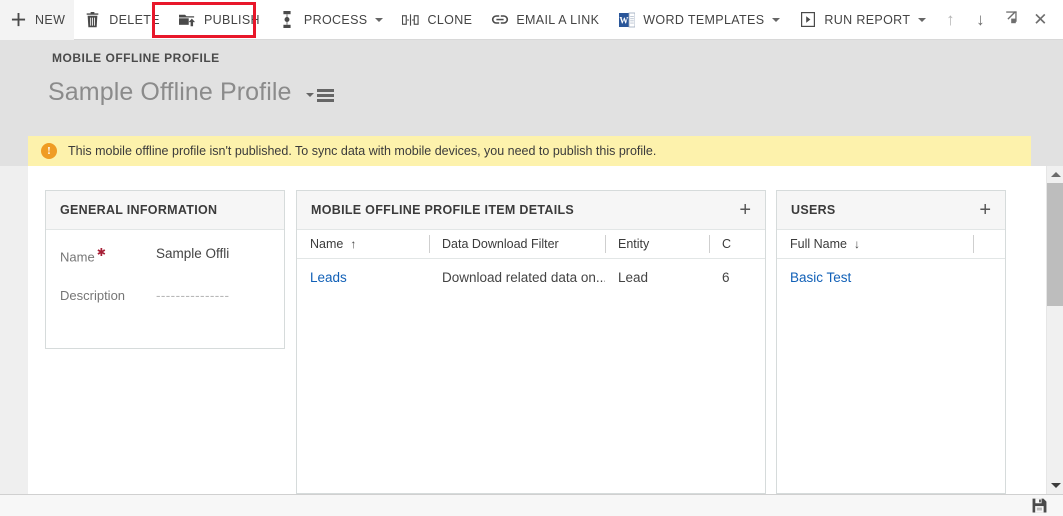 This screenshot has width=1063, height=516. Describe the element at coordinates (531, 505) in the screenshot. I see `status-bar` at that location.